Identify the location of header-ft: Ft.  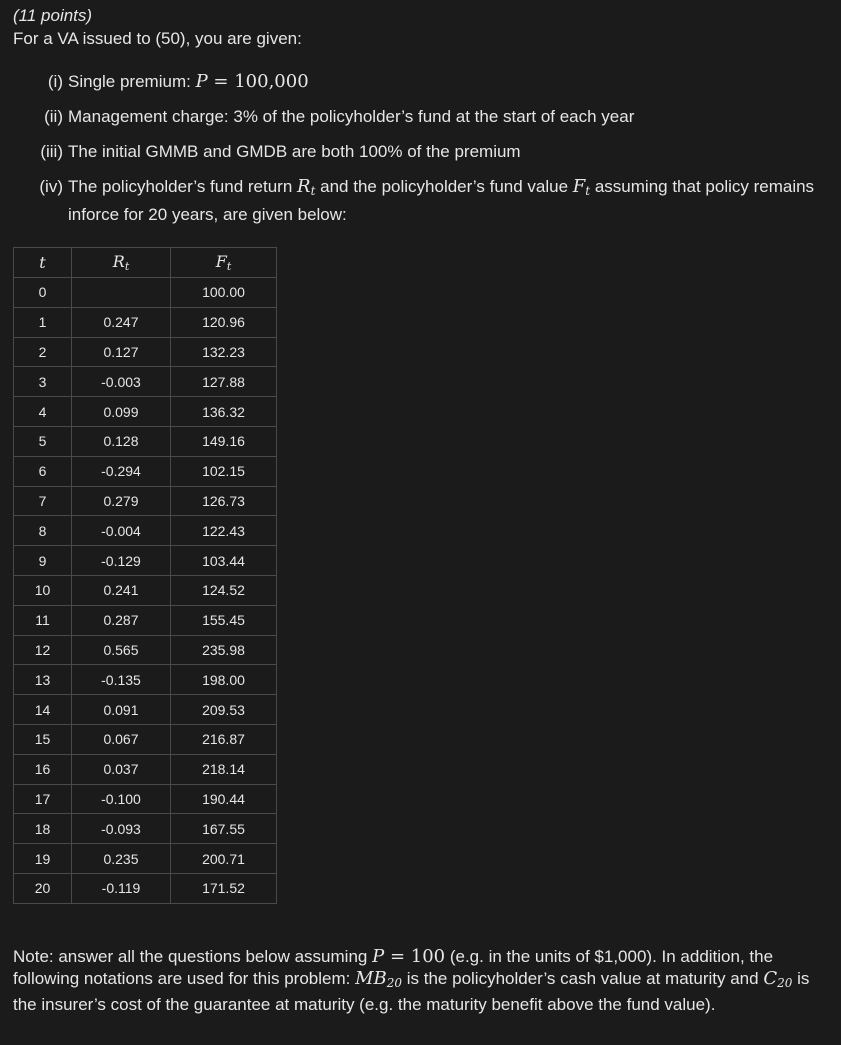
(223, 262).